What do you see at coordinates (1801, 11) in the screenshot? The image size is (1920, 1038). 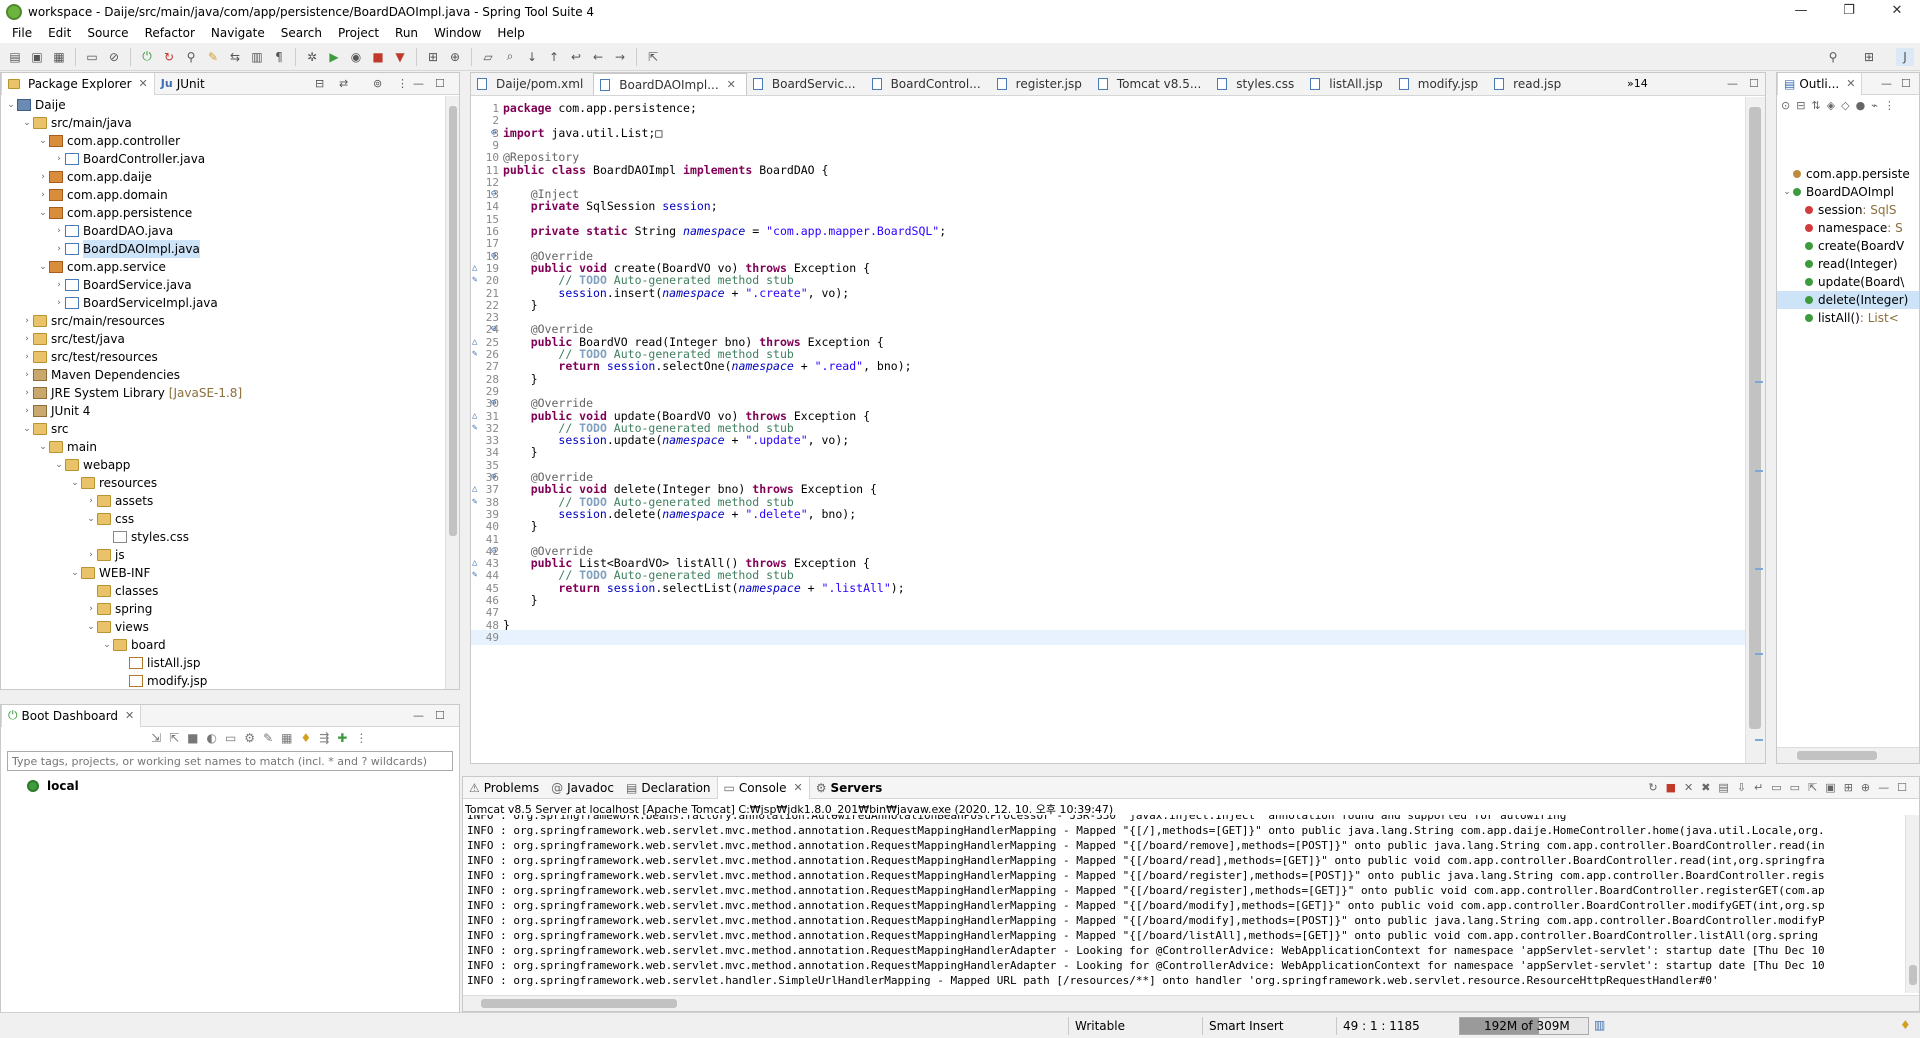 I see `minimize-button: —` at bounding box center [1801, 11].